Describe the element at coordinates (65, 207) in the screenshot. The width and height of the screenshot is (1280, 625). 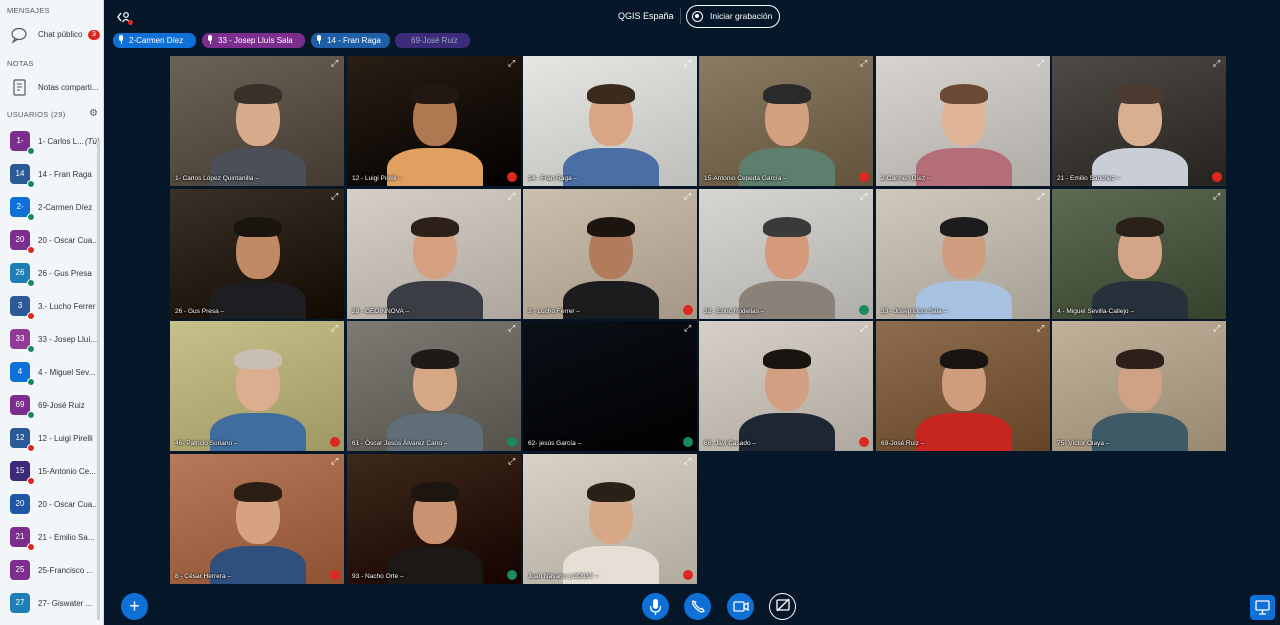
I see `user-name: 2-Carmen Díez` at that location.